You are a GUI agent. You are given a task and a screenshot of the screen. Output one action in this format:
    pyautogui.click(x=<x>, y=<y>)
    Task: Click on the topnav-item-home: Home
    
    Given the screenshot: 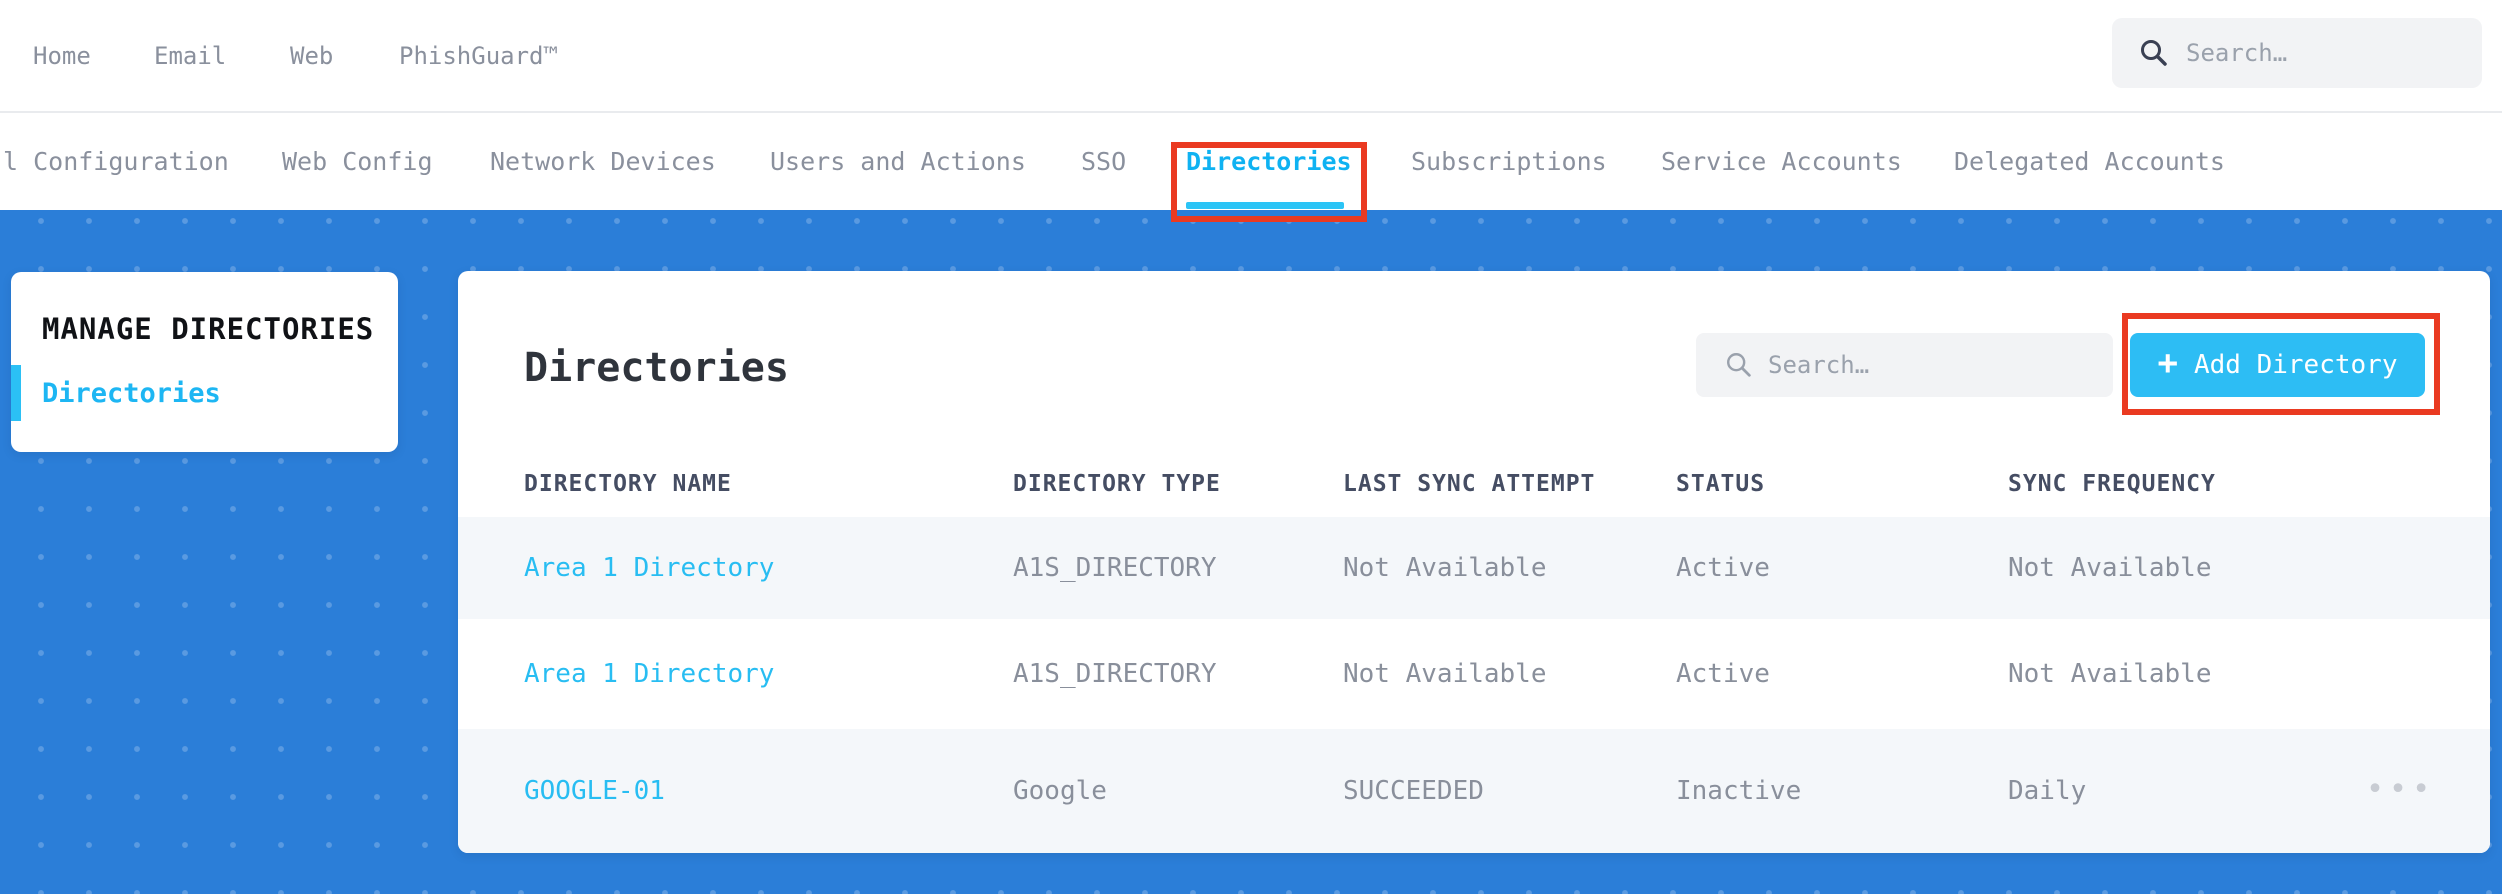 What is the action you would take?
    pyautogui.click(x=62, y=55)
    